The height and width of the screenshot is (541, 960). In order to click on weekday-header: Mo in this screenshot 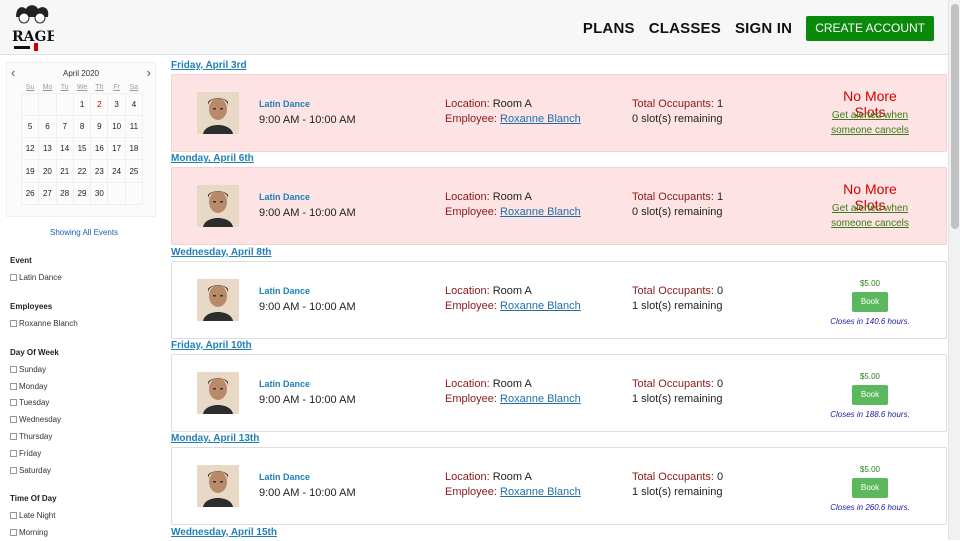, I will do `click(47, 88)`.